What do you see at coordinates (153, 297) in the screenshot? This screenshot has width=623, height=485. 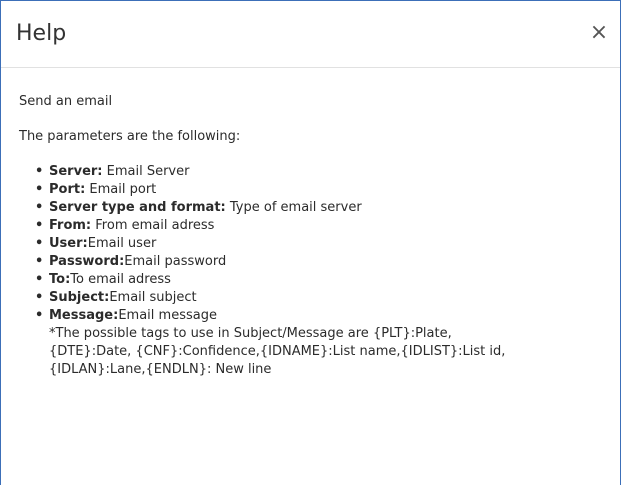 I see `param-description: Email subject` at bounding box center [153, 297].